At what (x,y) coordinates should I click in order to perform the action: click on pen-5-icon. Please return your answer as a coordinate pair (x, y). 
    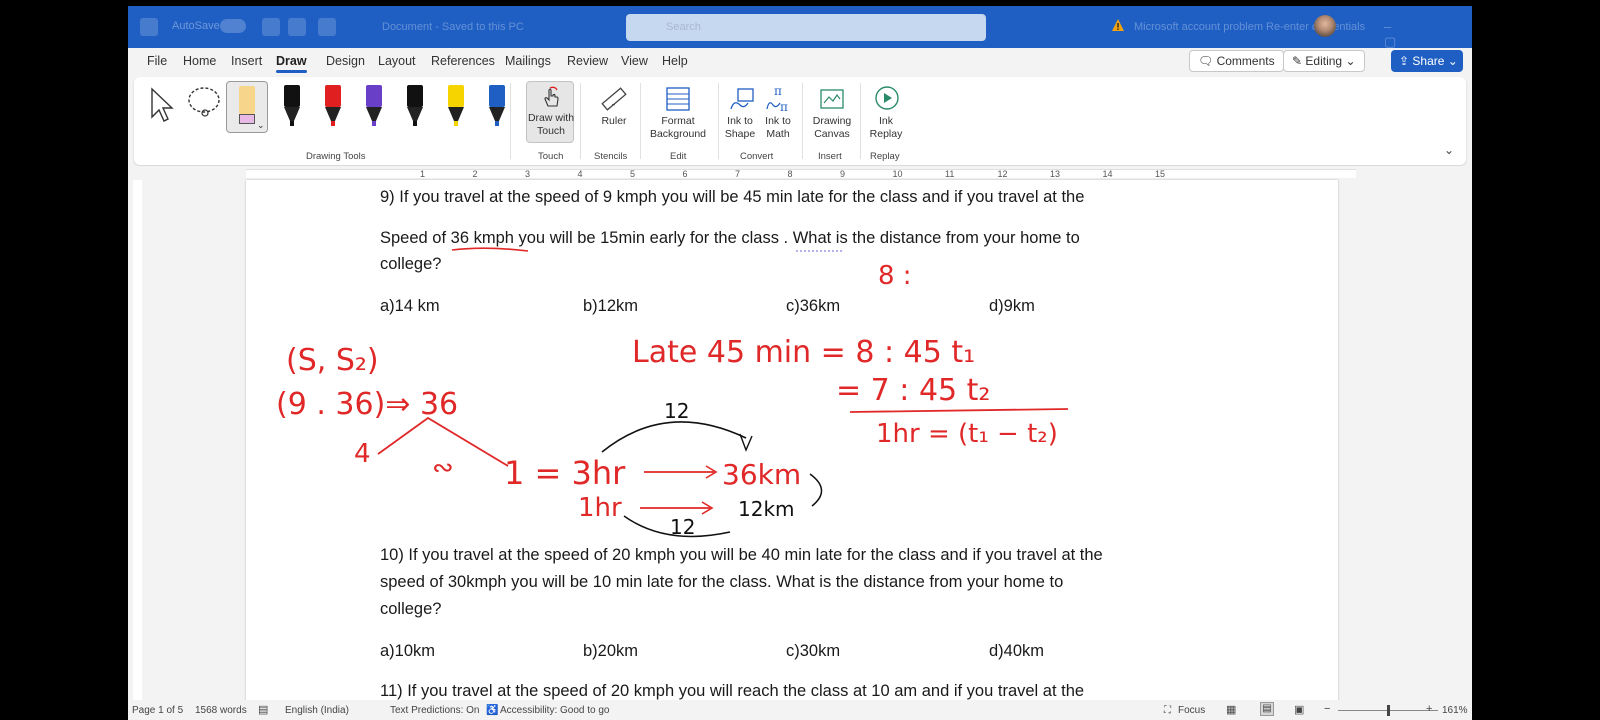
    Looking at the image, I should click on (456, 105).